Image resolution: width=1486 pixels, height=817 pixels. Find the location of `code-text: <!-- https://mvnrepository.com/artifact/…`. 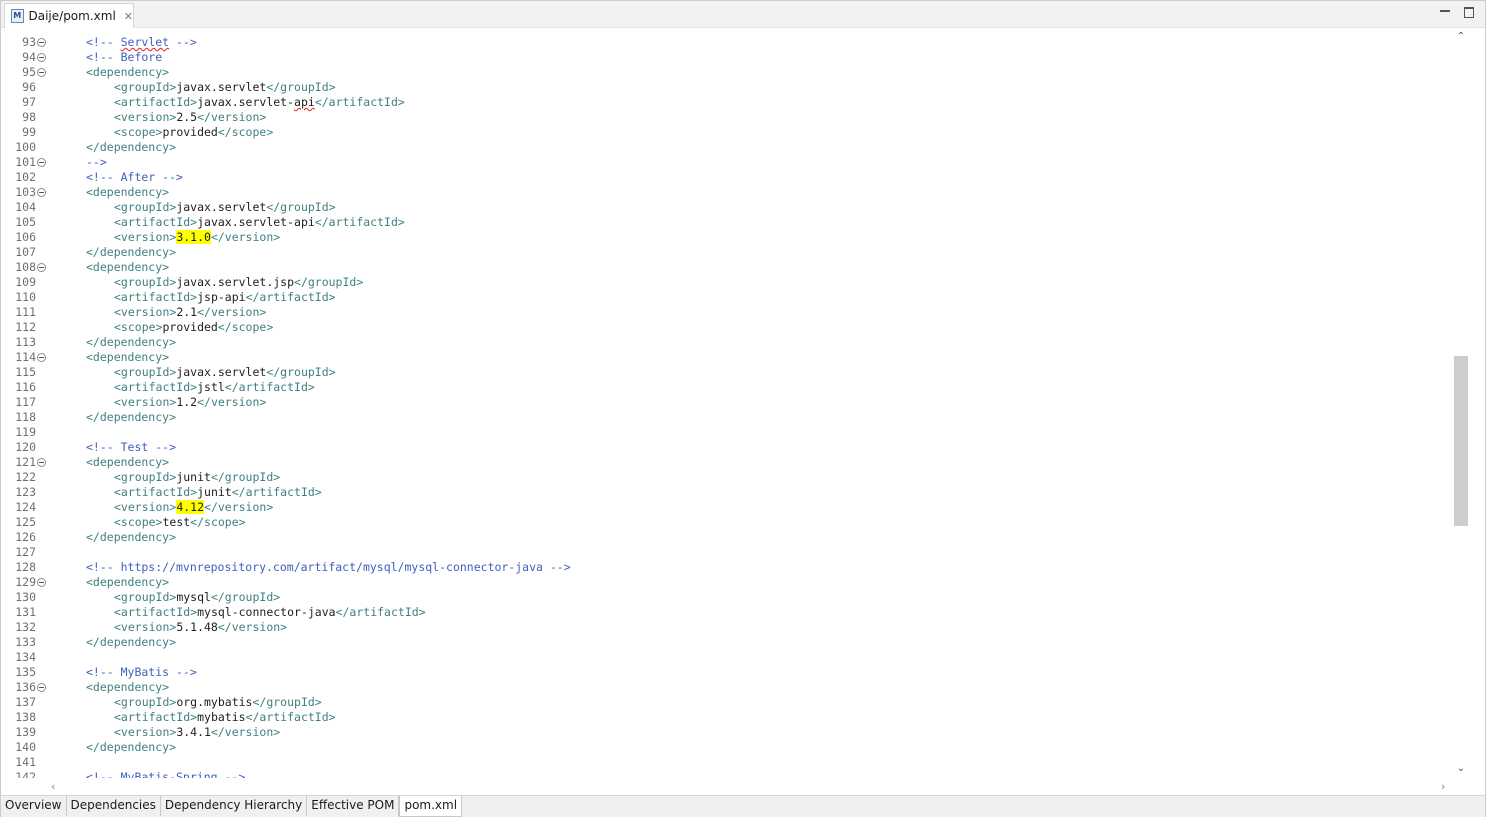

code-text: <!-- https://mvnrepository.com/artifact/… is located at coordinates (328, 567).